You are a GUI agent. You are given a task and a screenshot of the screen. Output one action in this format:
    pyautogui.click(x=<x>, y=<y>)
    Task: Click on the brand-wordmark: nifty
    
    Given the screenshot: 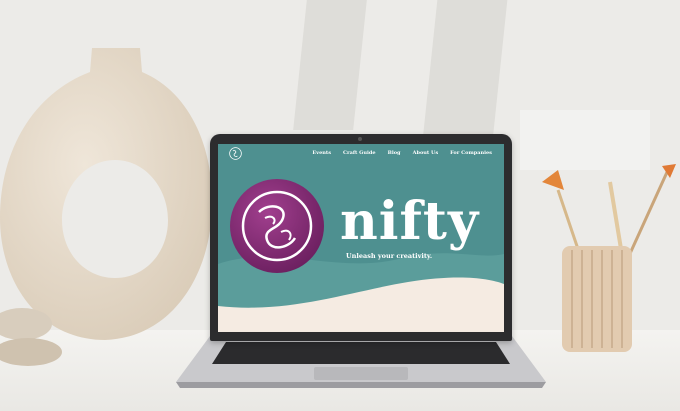 What is the action you would take?
    pyautogui.click(x=410, y=221)
    